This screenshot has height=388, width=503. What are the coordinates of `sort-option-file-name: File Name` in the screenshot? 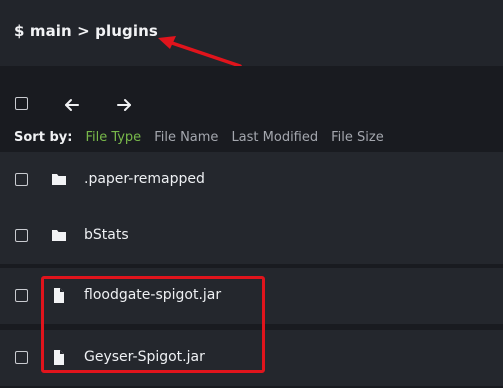 It's located at (186, 137).